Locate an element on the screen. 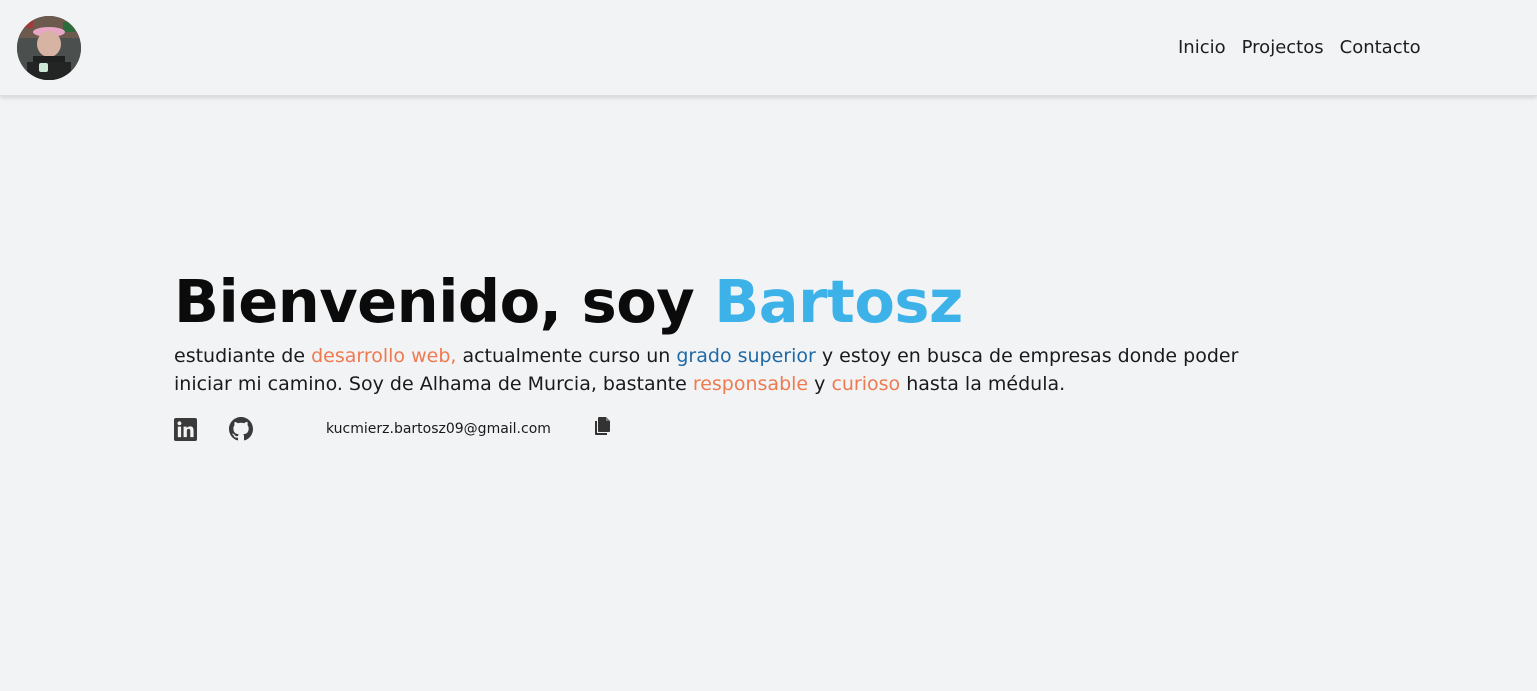 This screenshot has width=1537, height=691. title-name: Bartosz is located at coordinates (838, 301).